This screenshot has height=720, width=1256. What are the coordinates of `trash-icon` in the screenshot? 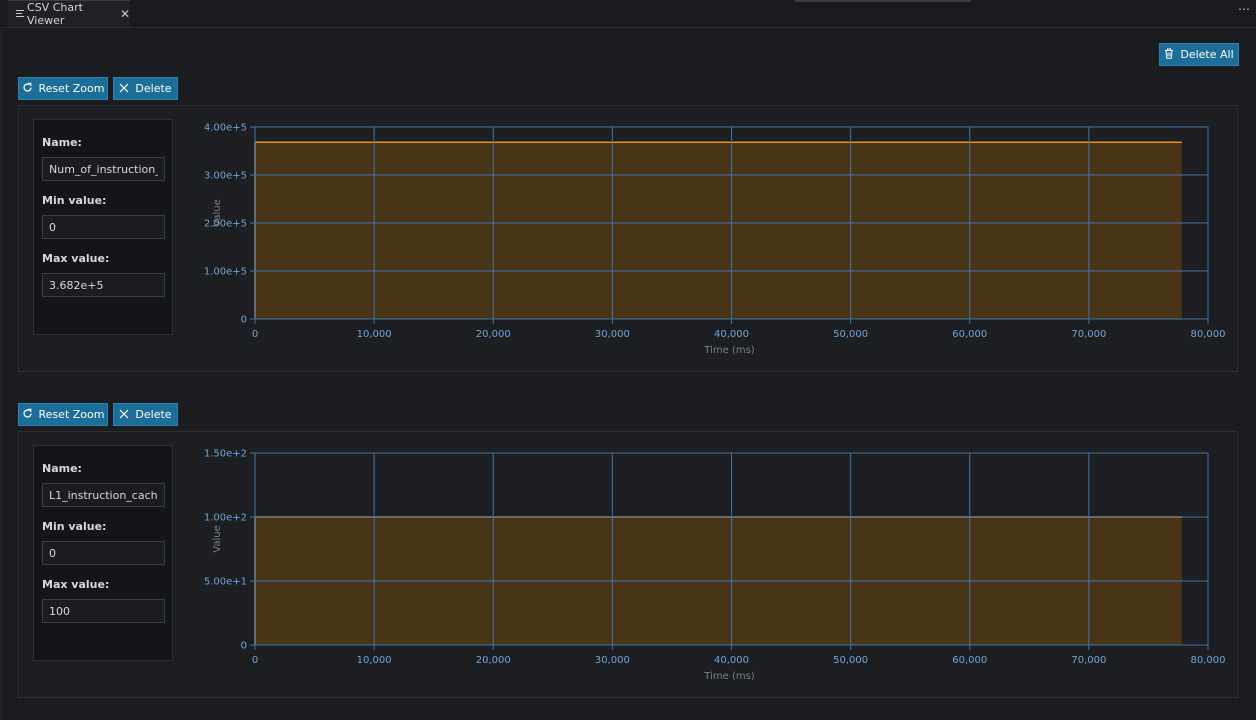 It's located at (1169, 54).